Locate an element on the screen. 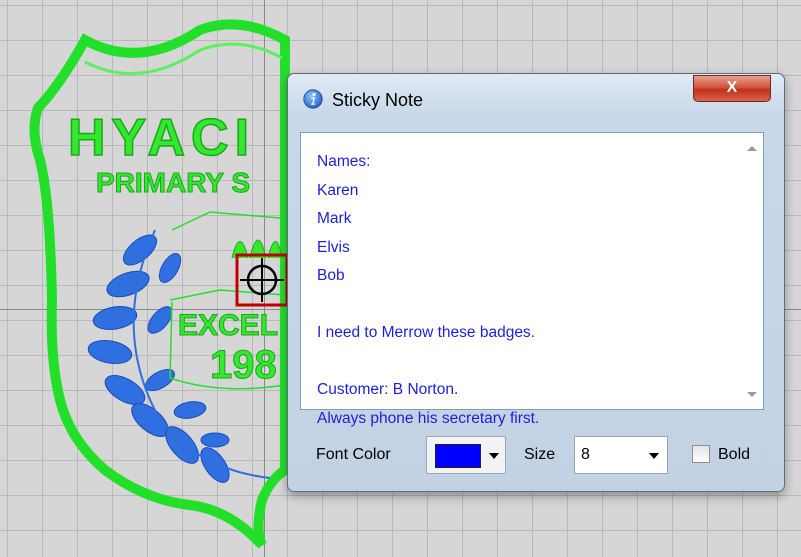 Image resolution: width=801 pixels, height=557 pixels. badge-line-4: 198 is located at coordinates (243, 365).